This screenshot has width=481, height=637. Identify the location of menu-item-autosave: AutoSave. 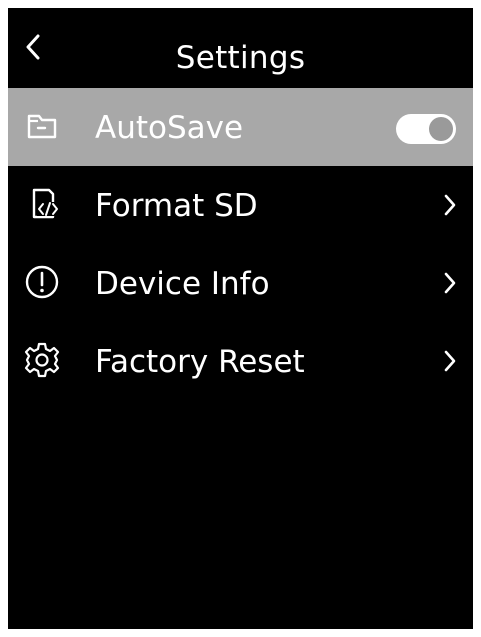
(240, 127).